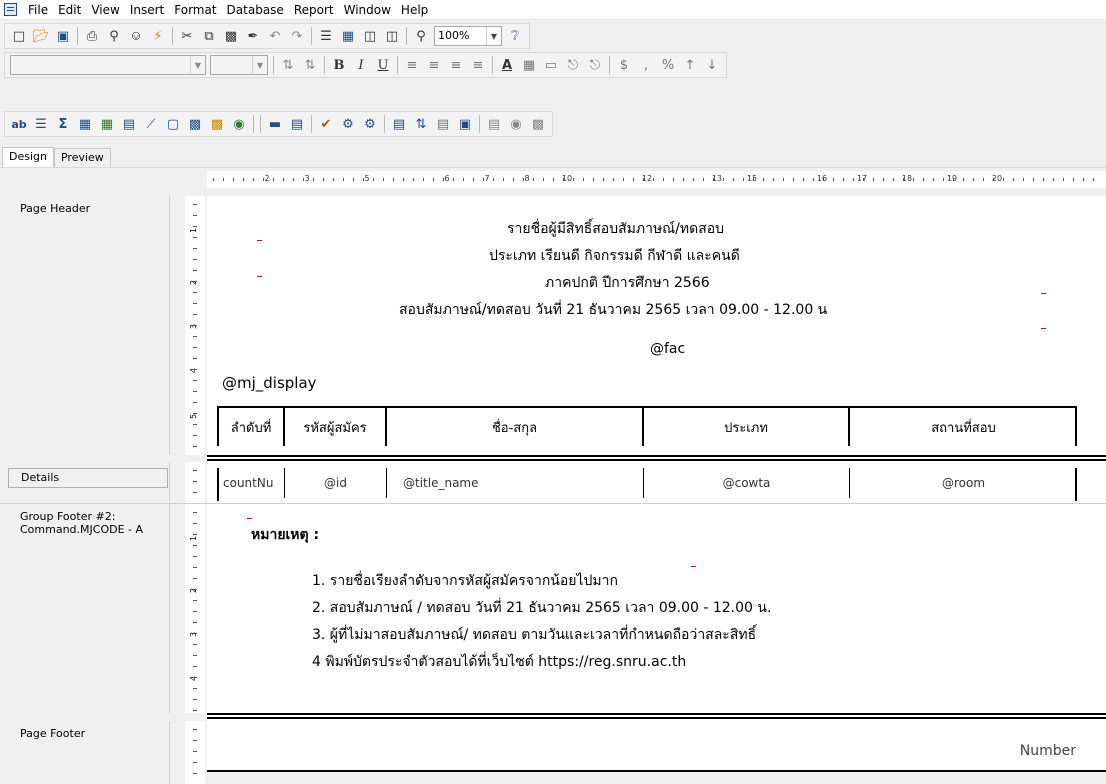 This screenshot has height=784, width=1106. What do you see at coordinates (478, 65) in the screenshot?
I see `justify-icon: ≡` at bounding box center [478, 65].